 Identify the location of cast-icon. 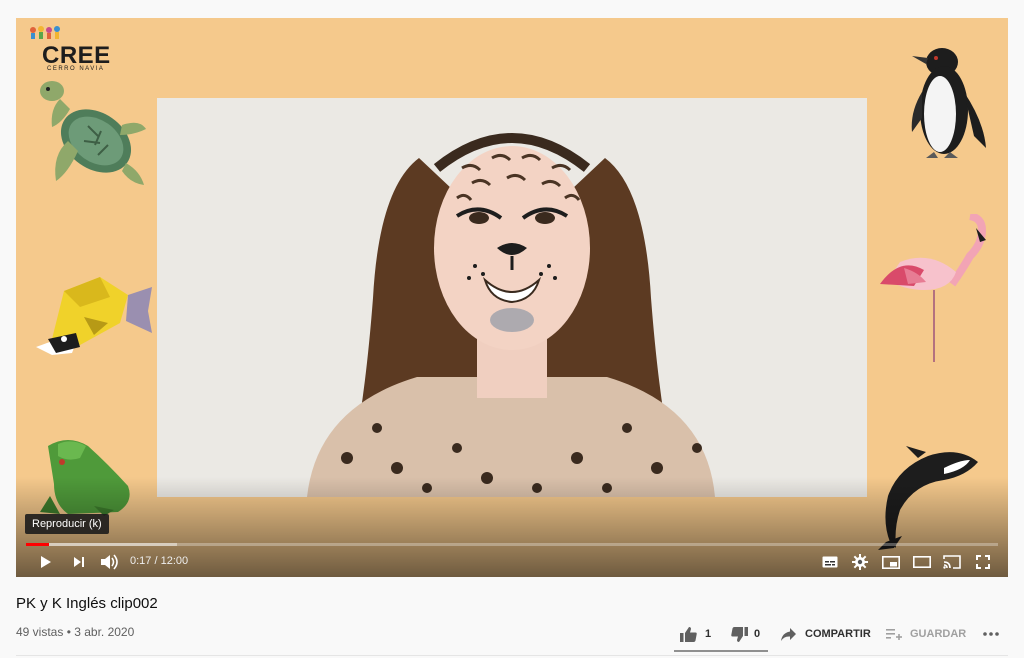
(952, 562).